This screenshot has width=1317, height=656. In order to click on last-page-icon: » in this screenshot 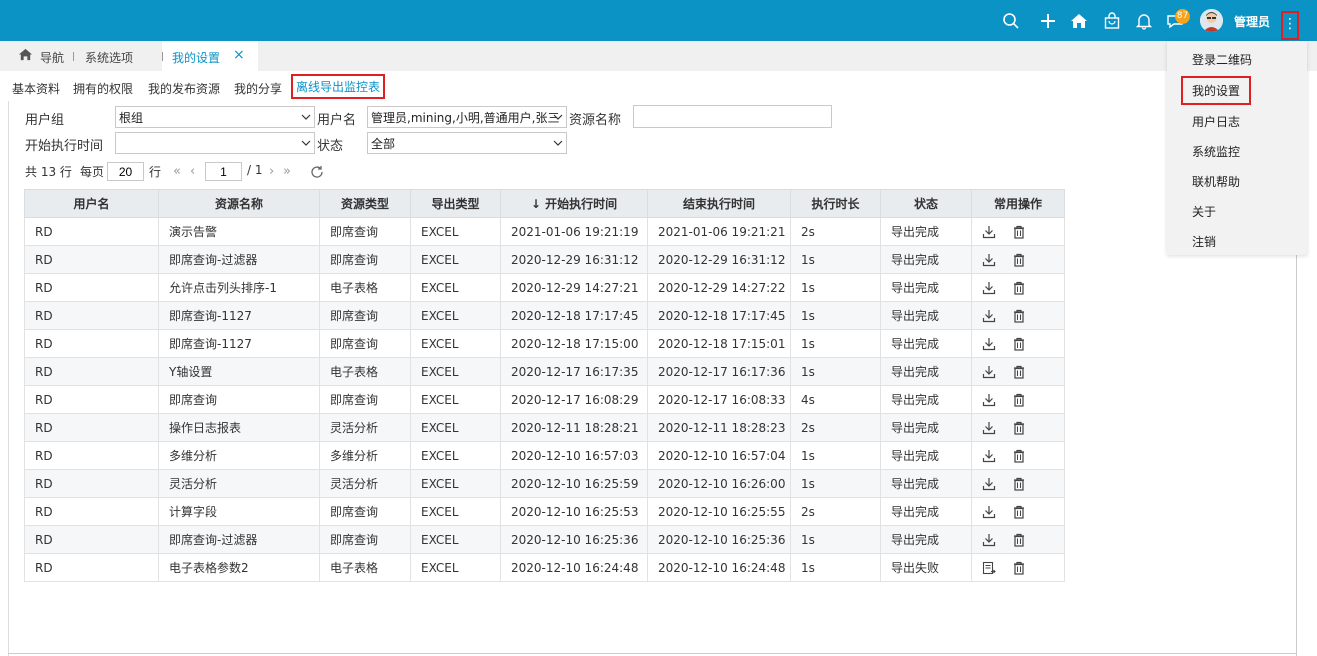, I will do `click(287, 171)`.